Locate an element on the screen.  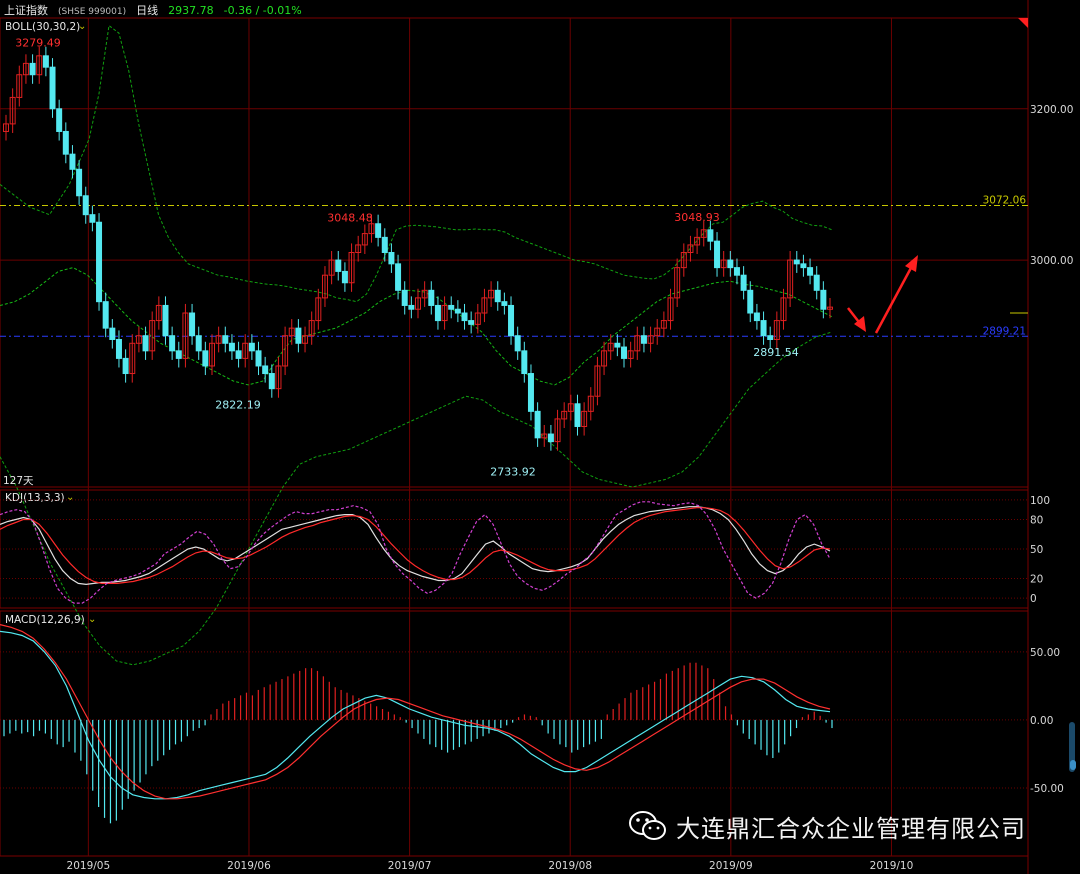
annotation-2891.54: 2891.54 is located at coordinates (776, 352).